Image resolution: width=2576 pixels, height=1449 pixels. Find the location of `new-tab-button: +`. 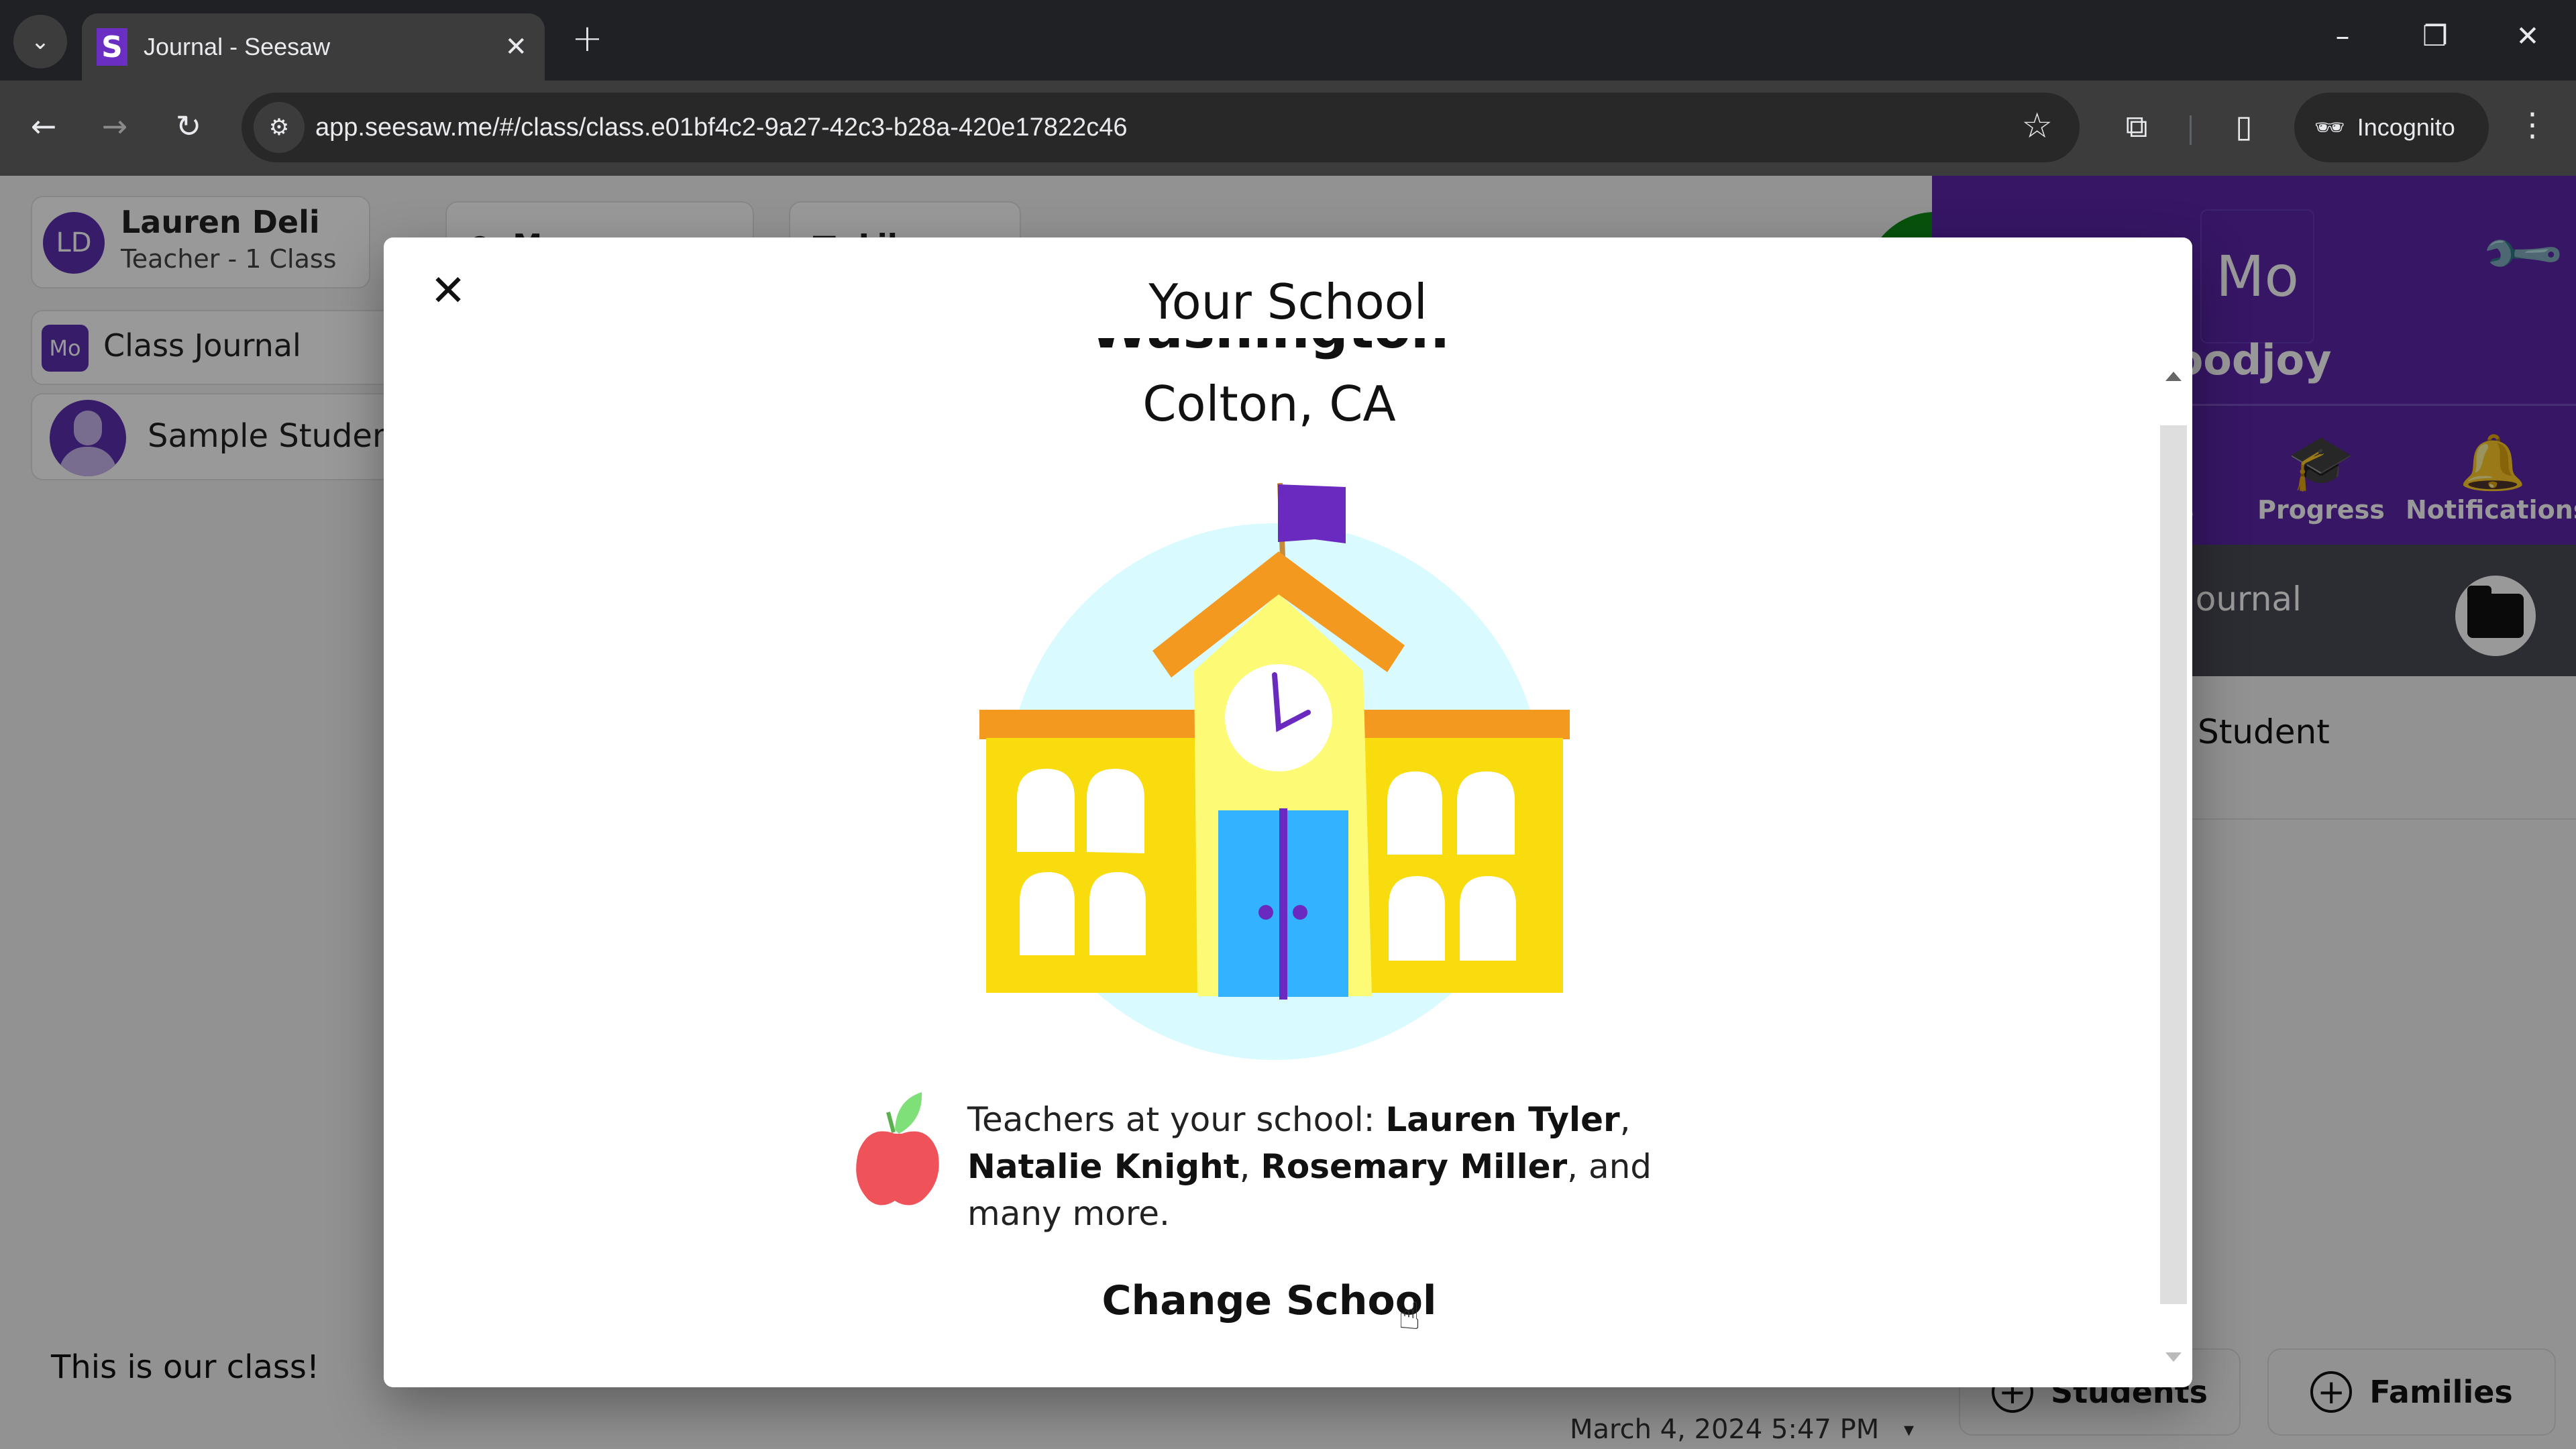

new-tab-button: + is located at coordinates (587, 39).